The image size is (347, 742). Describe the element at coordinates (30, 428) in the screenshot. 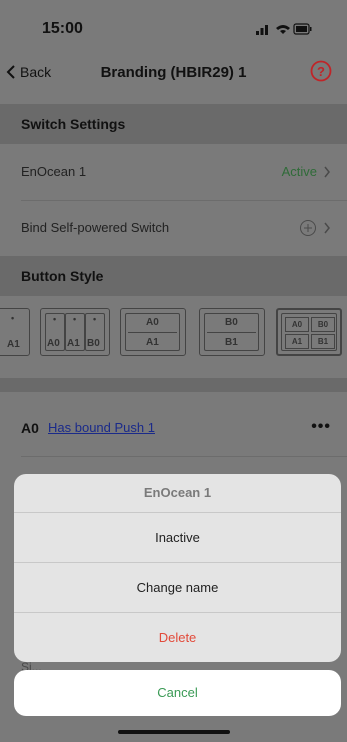

I see `a0-label: A0` at that location.